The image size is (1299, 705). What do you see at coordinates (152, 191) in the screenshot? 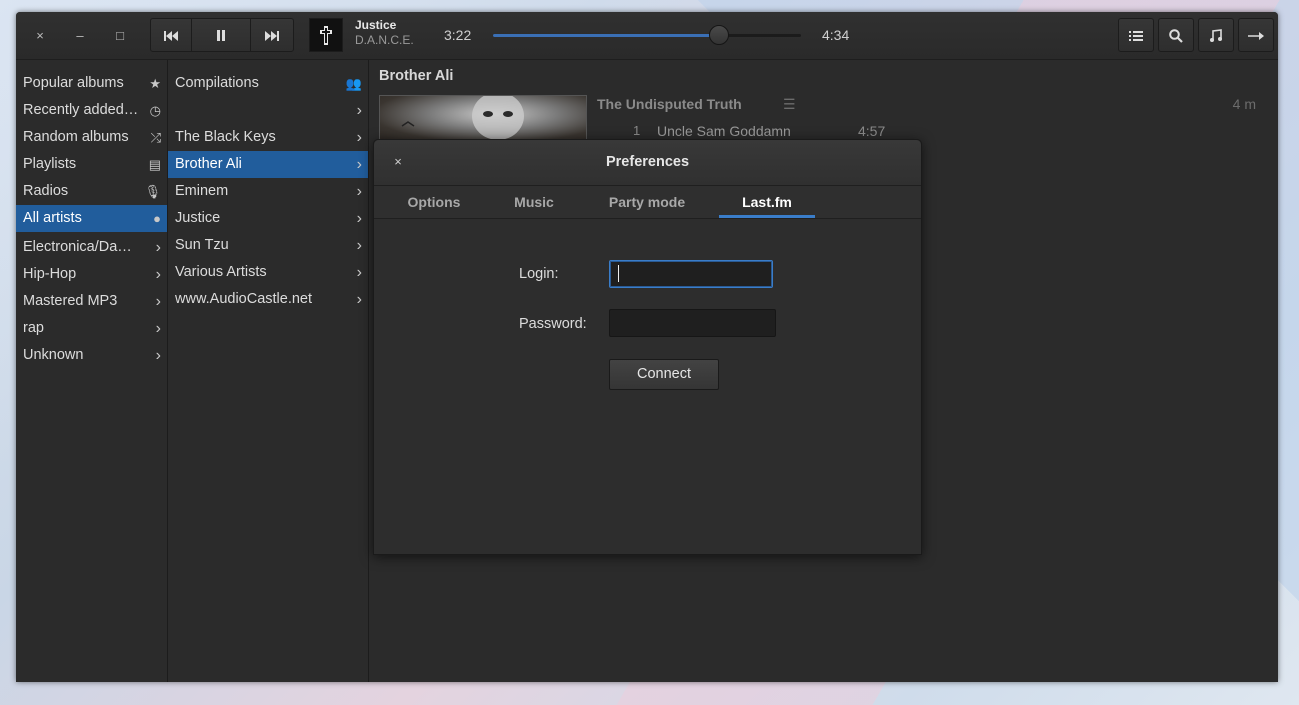
I see `microphone-icon: 🎙` at bounding box center [152, 191].